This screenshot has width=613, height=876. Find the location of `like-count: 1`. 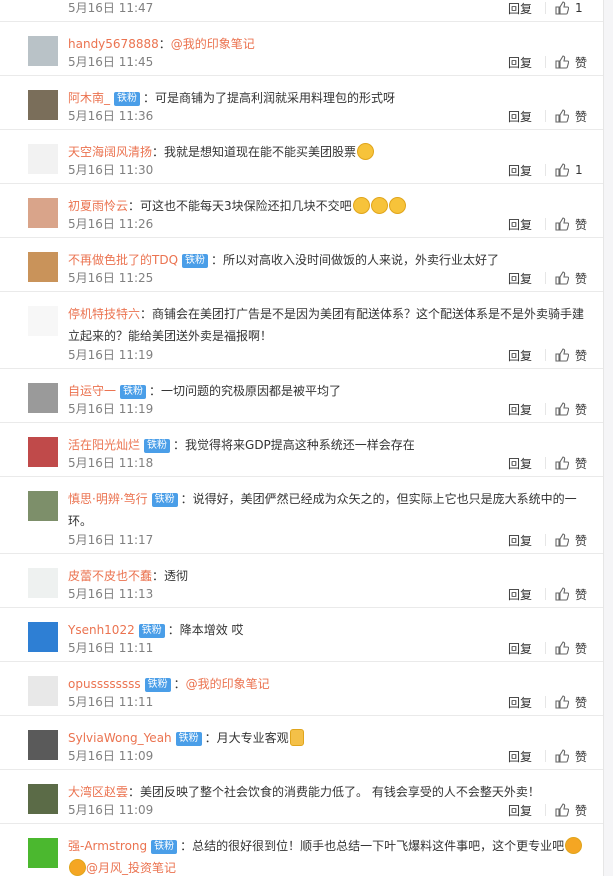

like-count: 1 is located at coordinates (579, 8).